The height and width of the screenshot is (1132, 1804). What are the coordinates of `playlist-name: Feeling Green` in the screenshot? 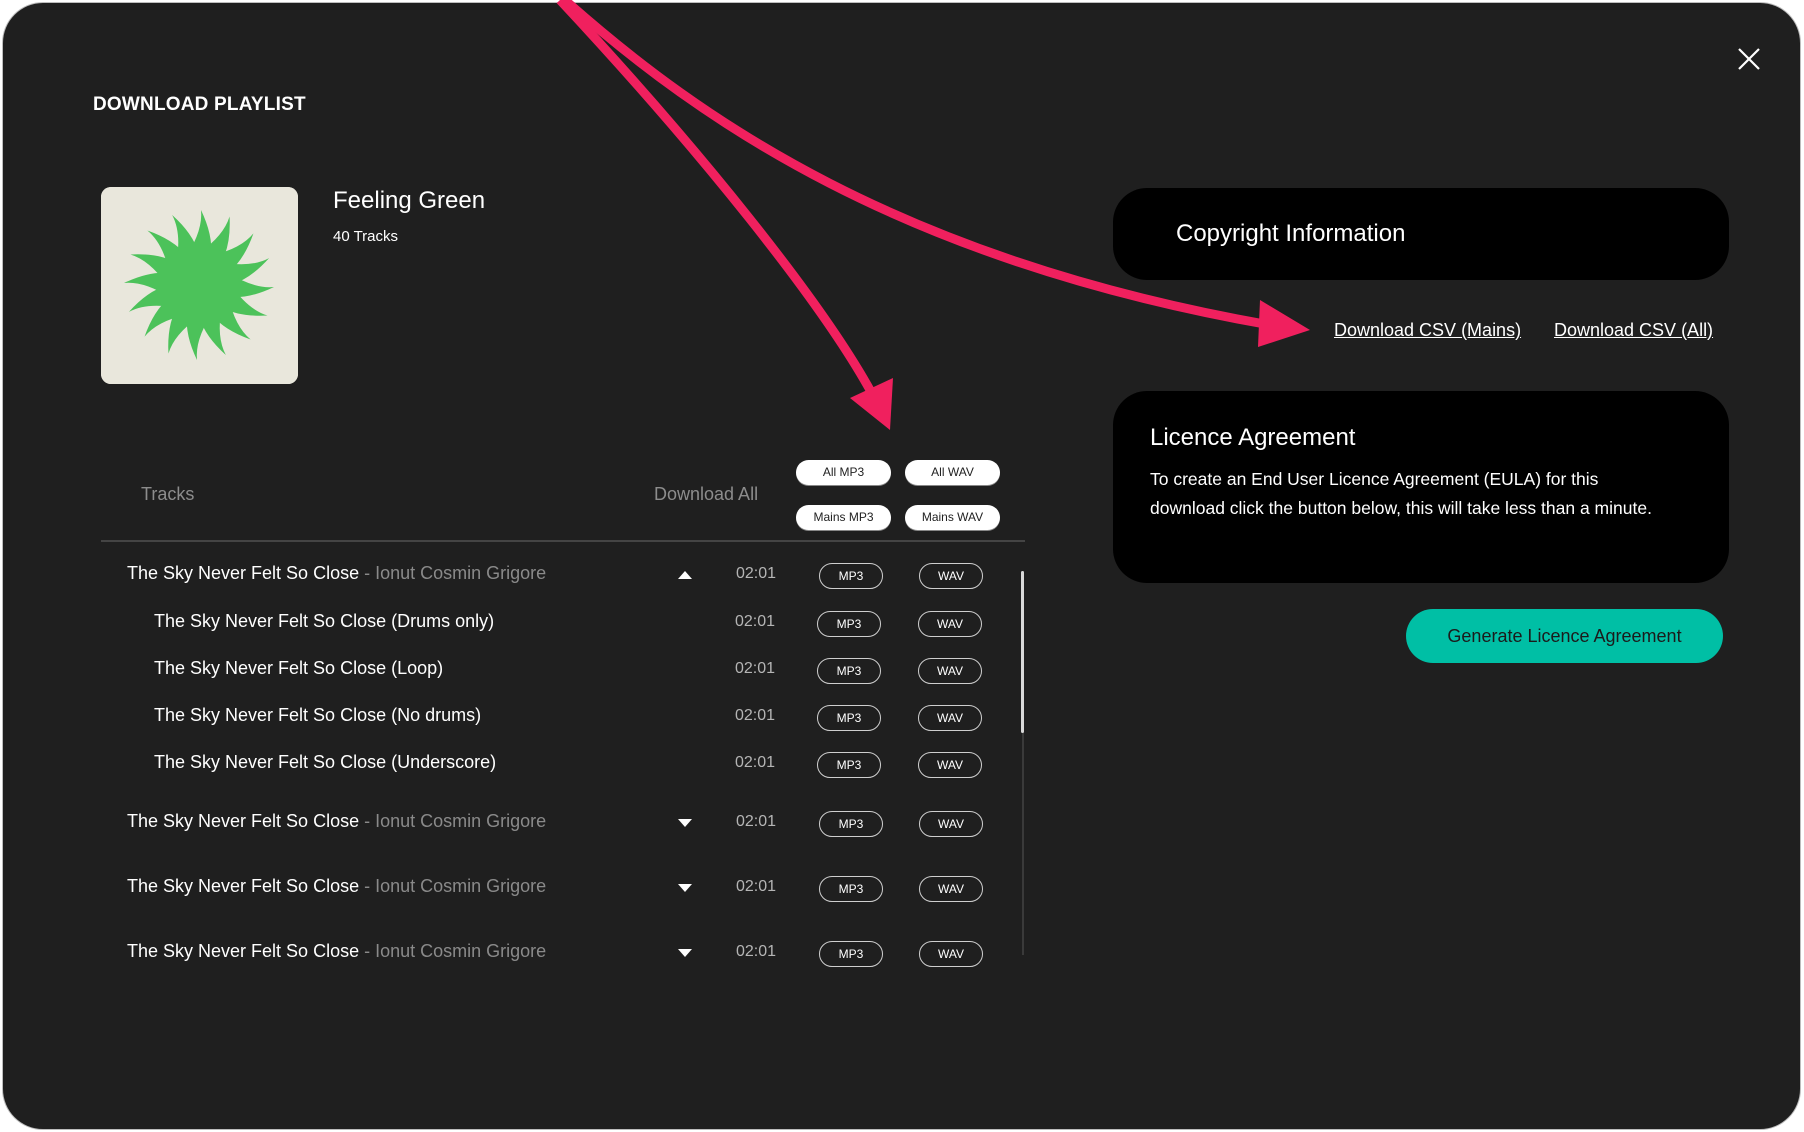 It's located at (409, 200).